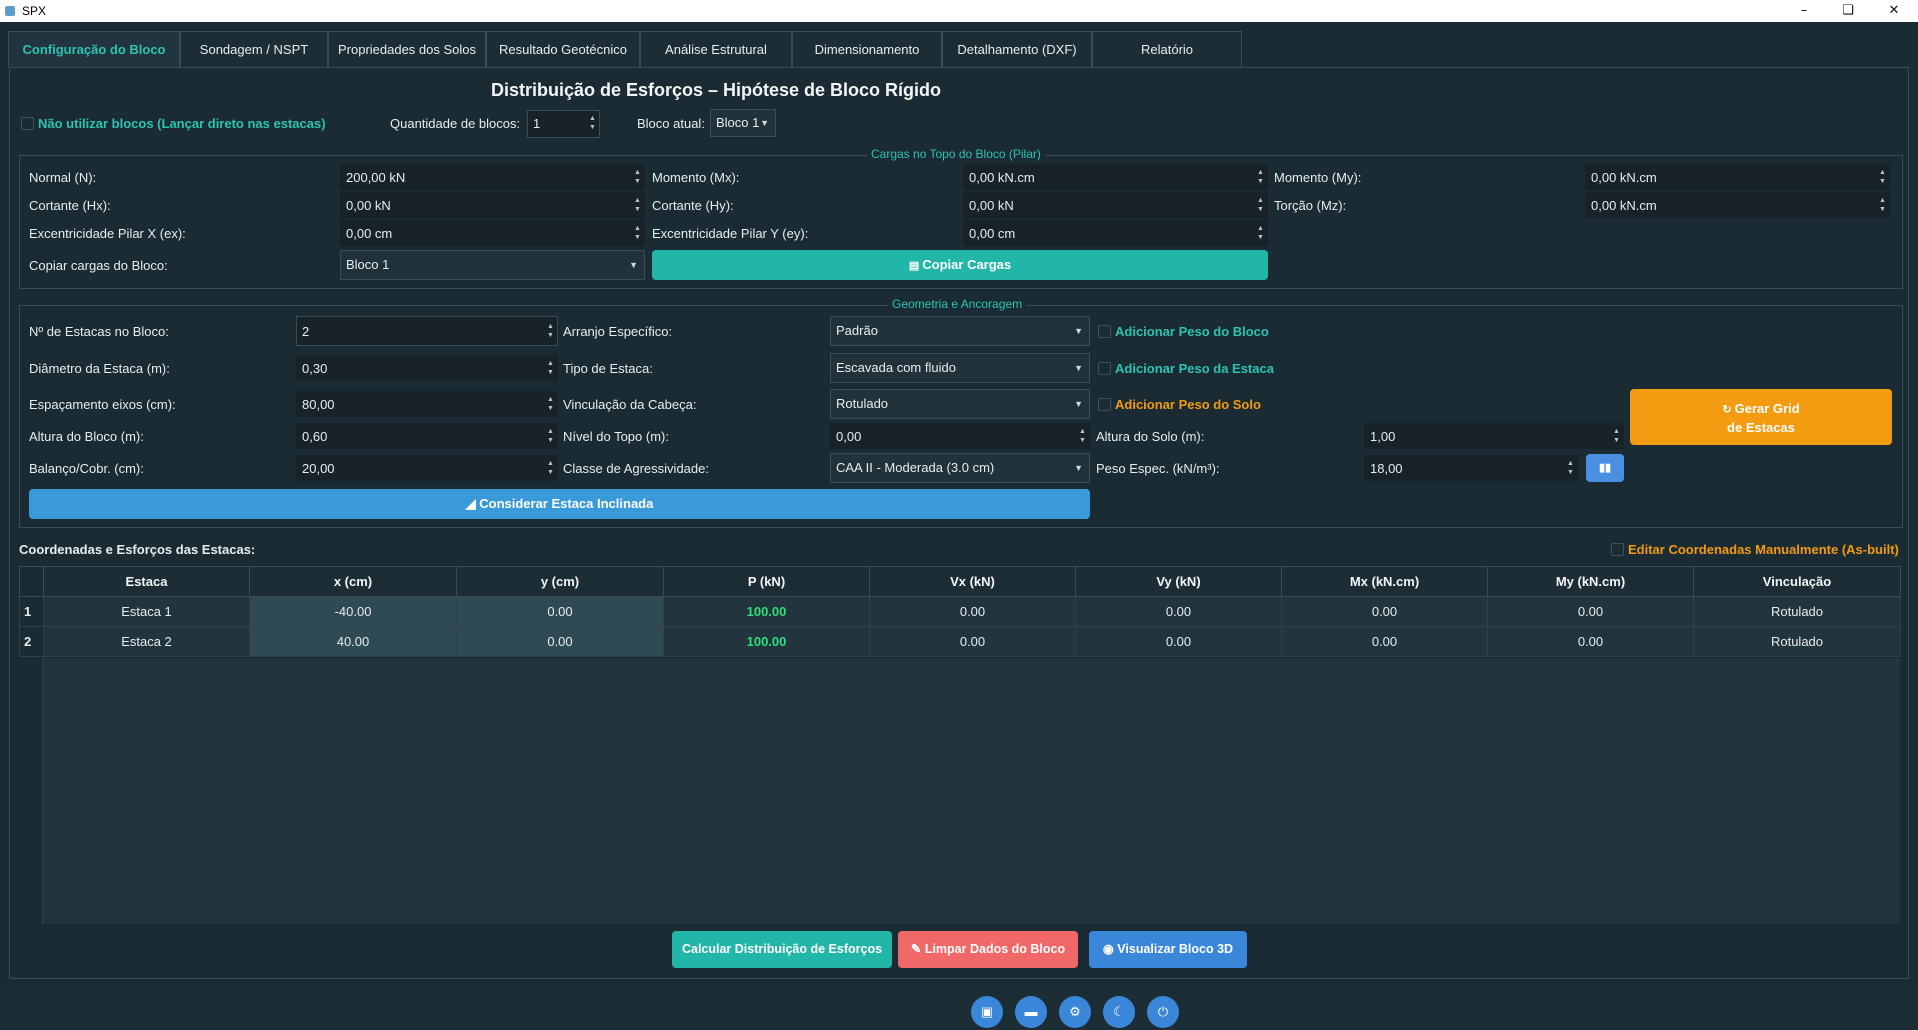  I want to click on mz-field: 0,00 kN.cm ▲ ▼, so click(1737, 205).